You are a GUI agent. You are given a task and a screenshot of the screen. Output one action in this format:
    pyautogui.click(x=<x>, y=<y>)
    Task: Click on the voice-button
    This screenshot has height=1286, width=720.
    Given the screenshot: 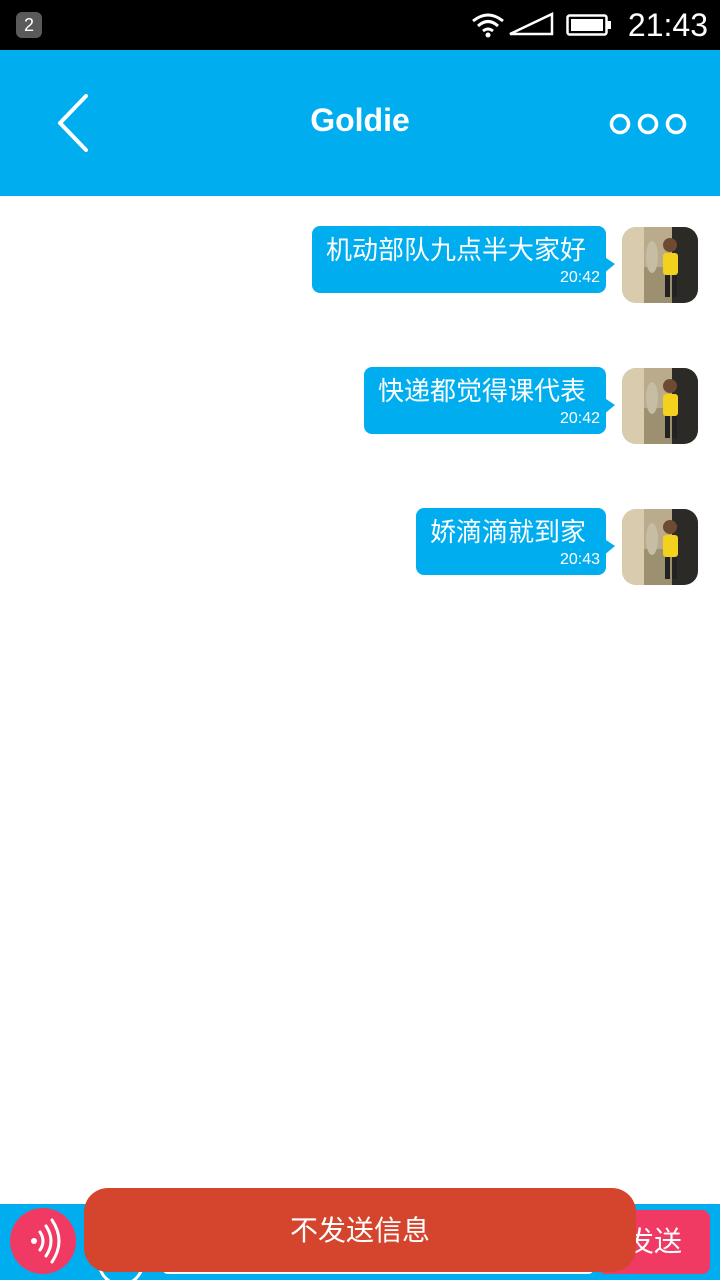 What is the action you would take?
    pyautogui.click(x=43, y=1241)
    